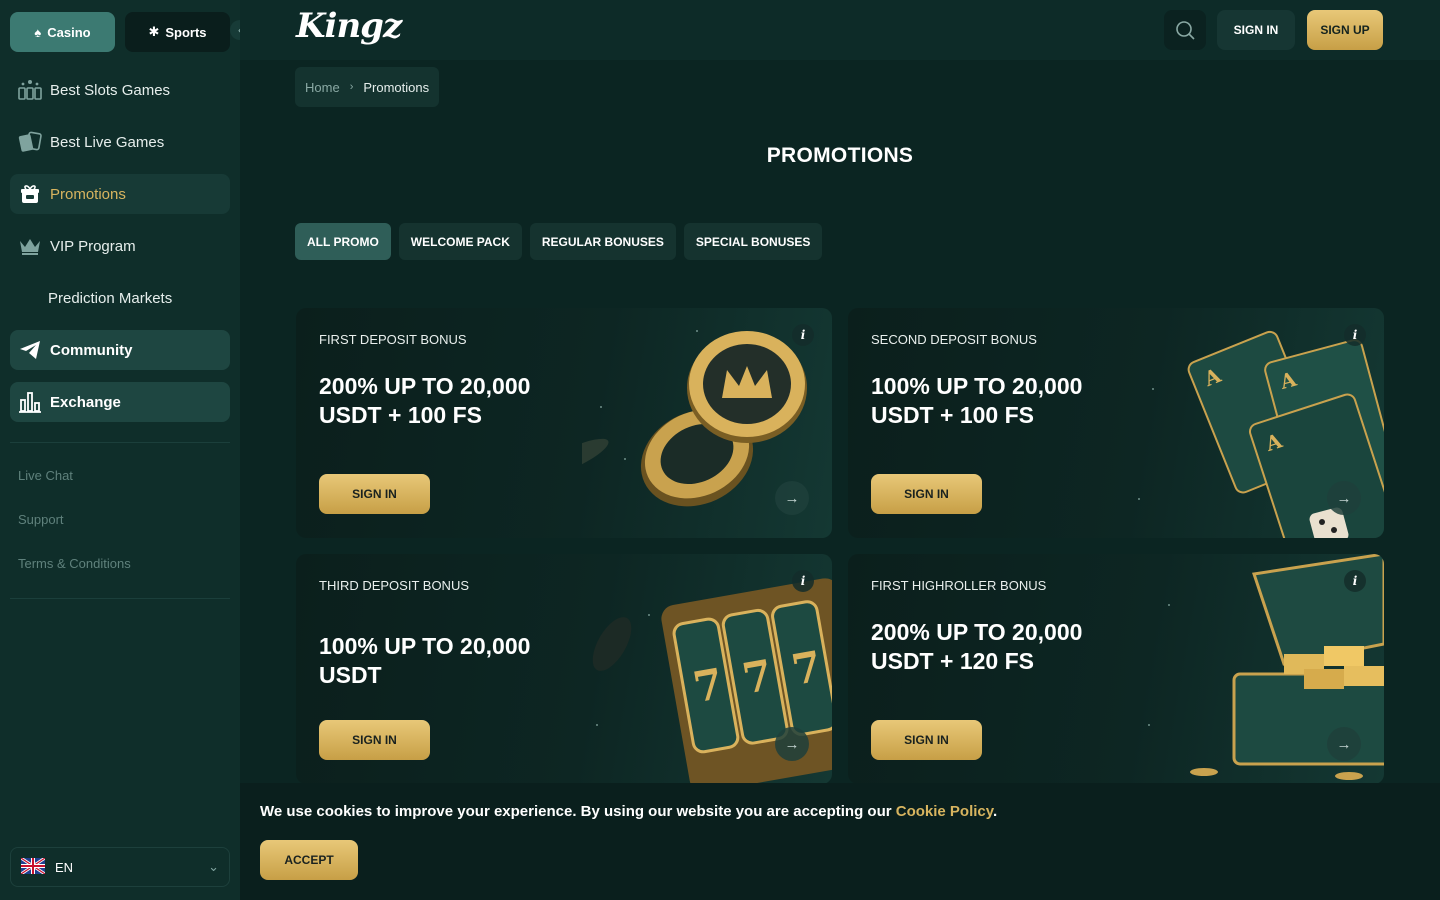  Describe the element at coordinates (343, 241) in the screenshot. I see `filter-all-promo: ALL PROMO` at that location.